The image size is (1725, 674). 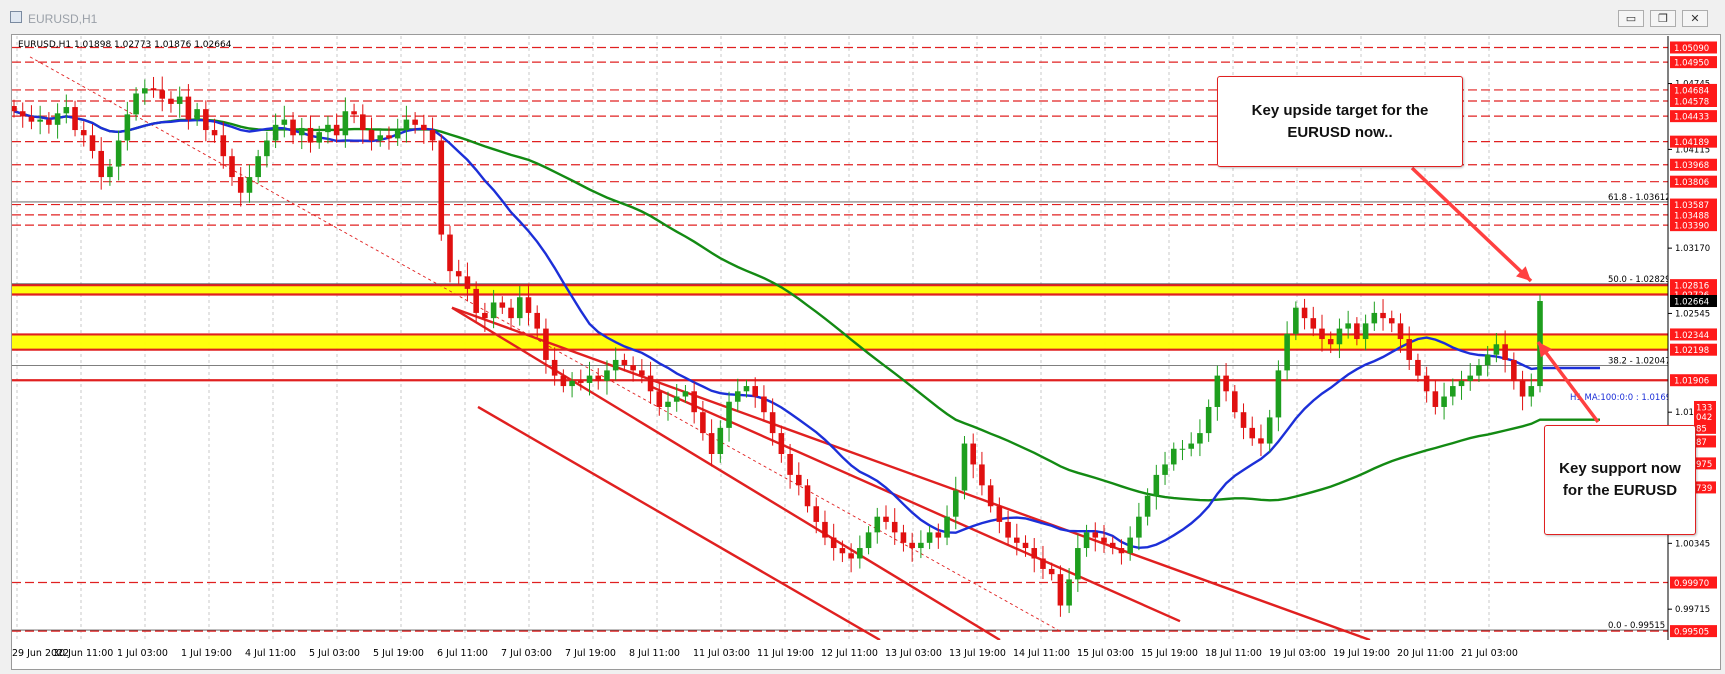 What do you see at coordinates (1691, 303) in the screenshot?
I see `current-price-label: 1.02664` at bounding box center [1691, 303].